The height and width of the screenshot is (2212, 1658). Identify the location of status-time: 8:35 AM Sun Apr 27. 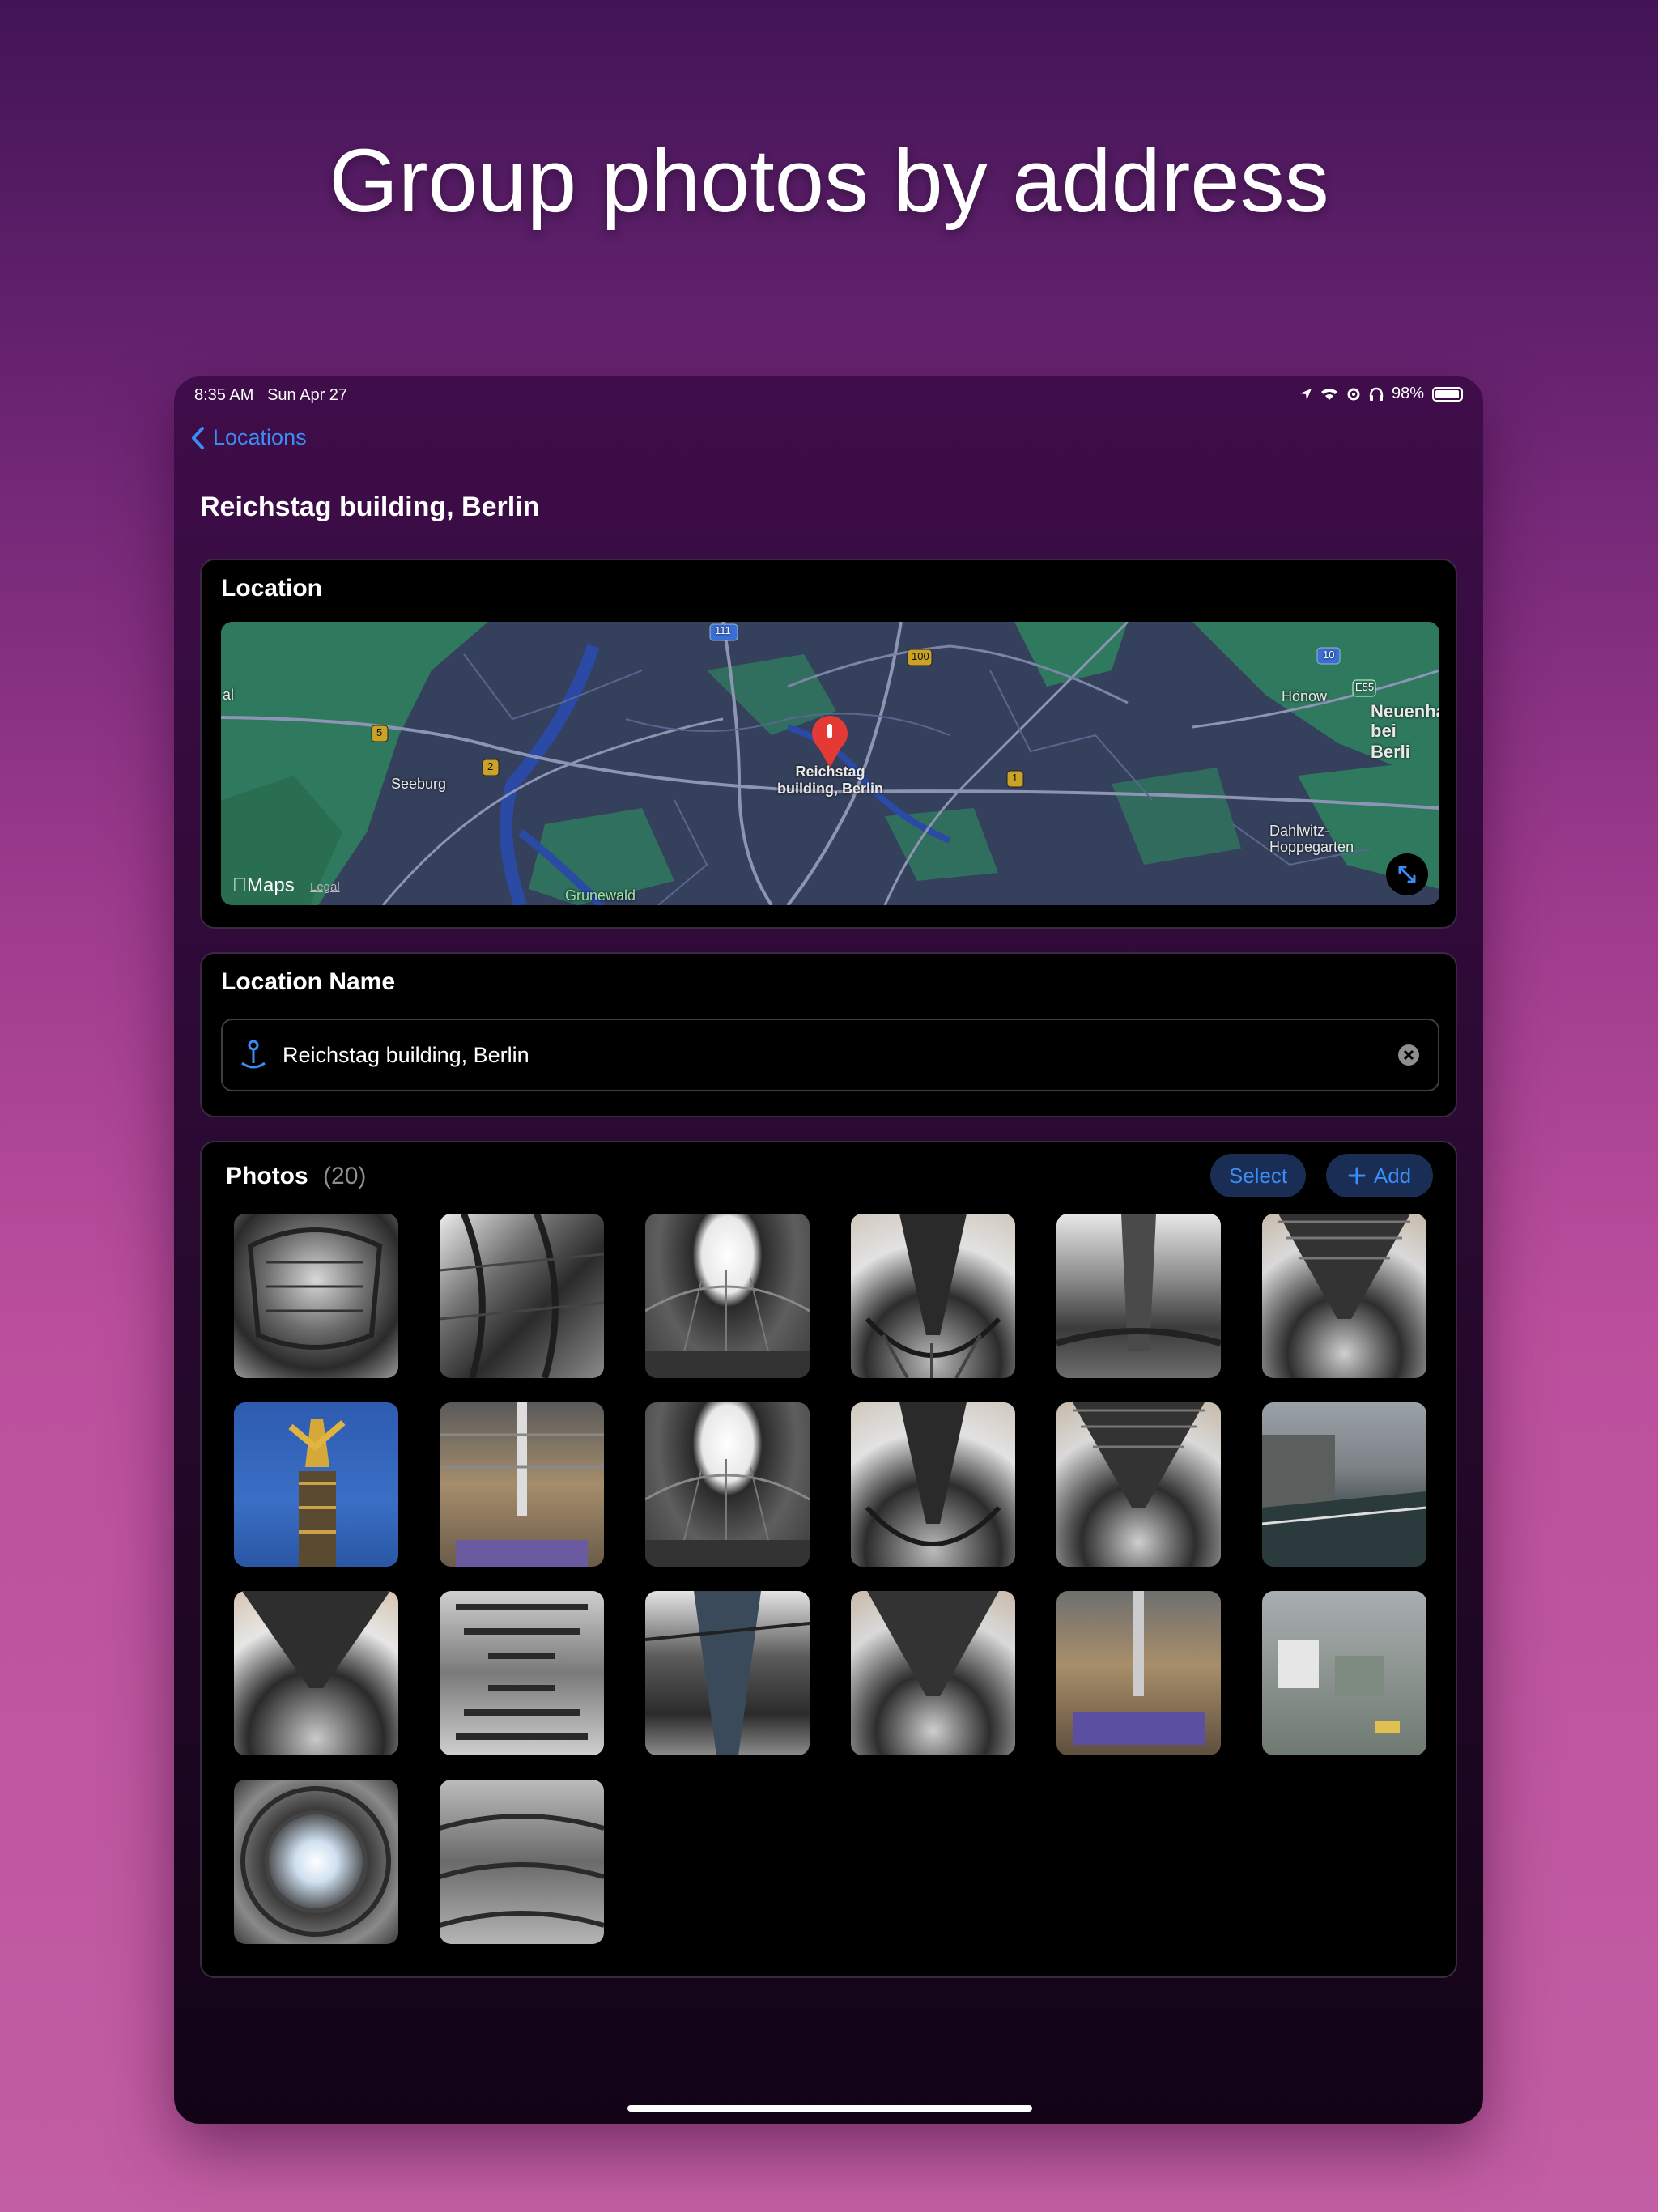
(270, 396).